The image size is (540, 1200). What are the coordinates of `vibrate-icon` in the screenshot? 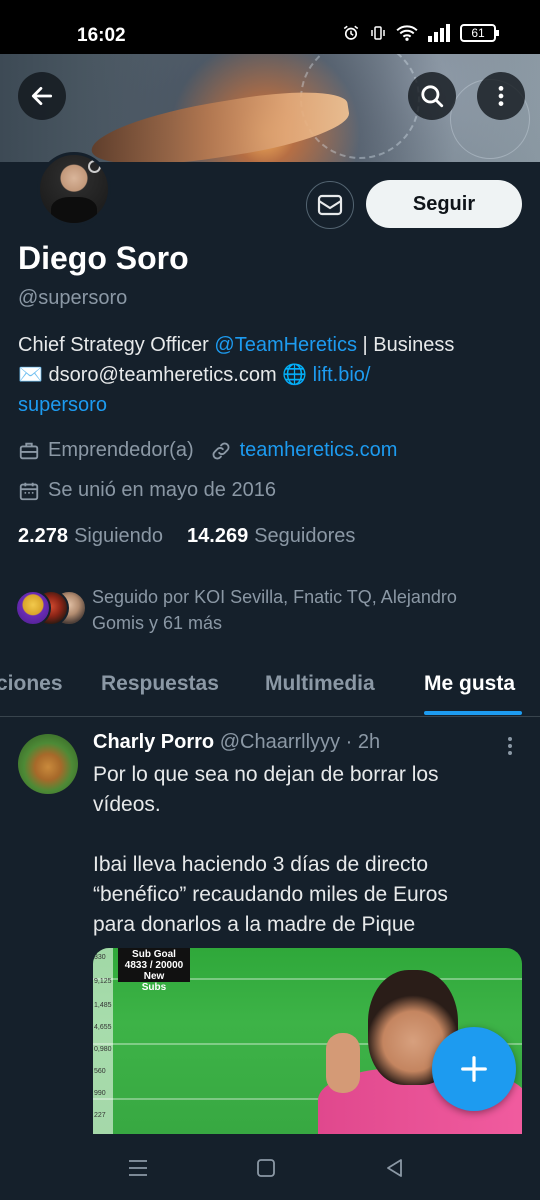 It's located at (378, 33).